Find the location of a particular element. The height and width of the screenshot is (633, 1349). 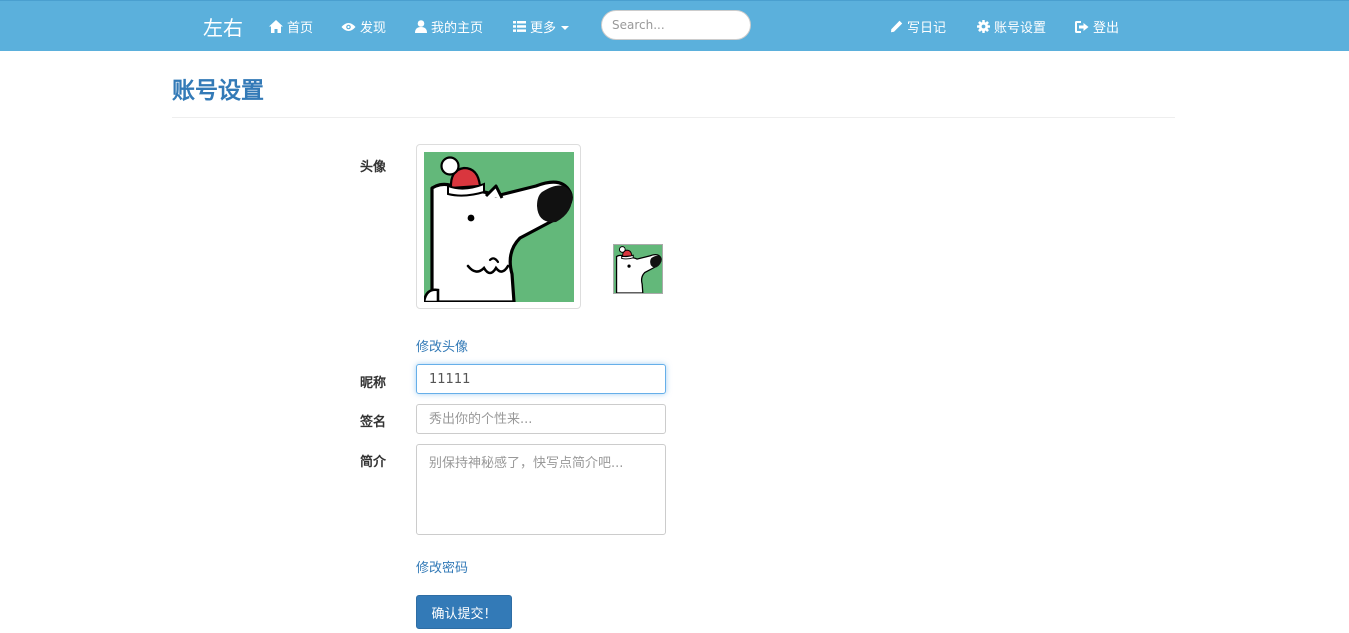

nav-write-label: 写日记 is located at coordinates (927, 28).